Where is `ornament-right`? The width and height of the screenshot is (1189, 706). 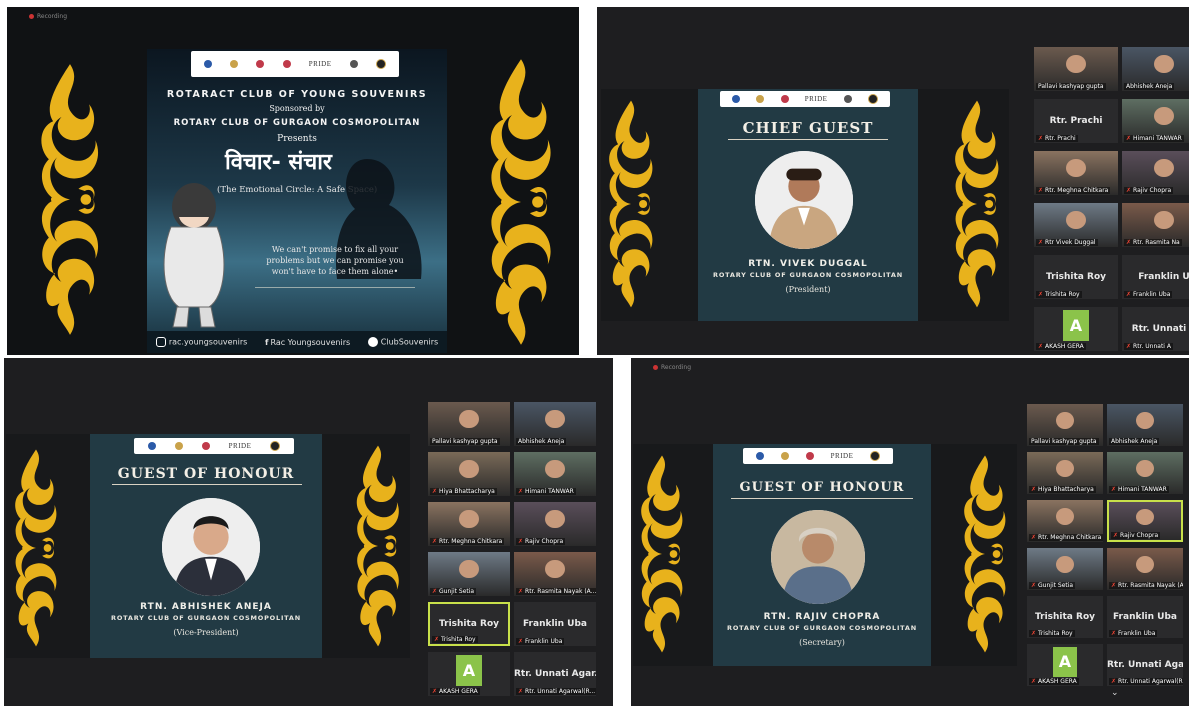
ornament-right is located at coordinates (985, 554).